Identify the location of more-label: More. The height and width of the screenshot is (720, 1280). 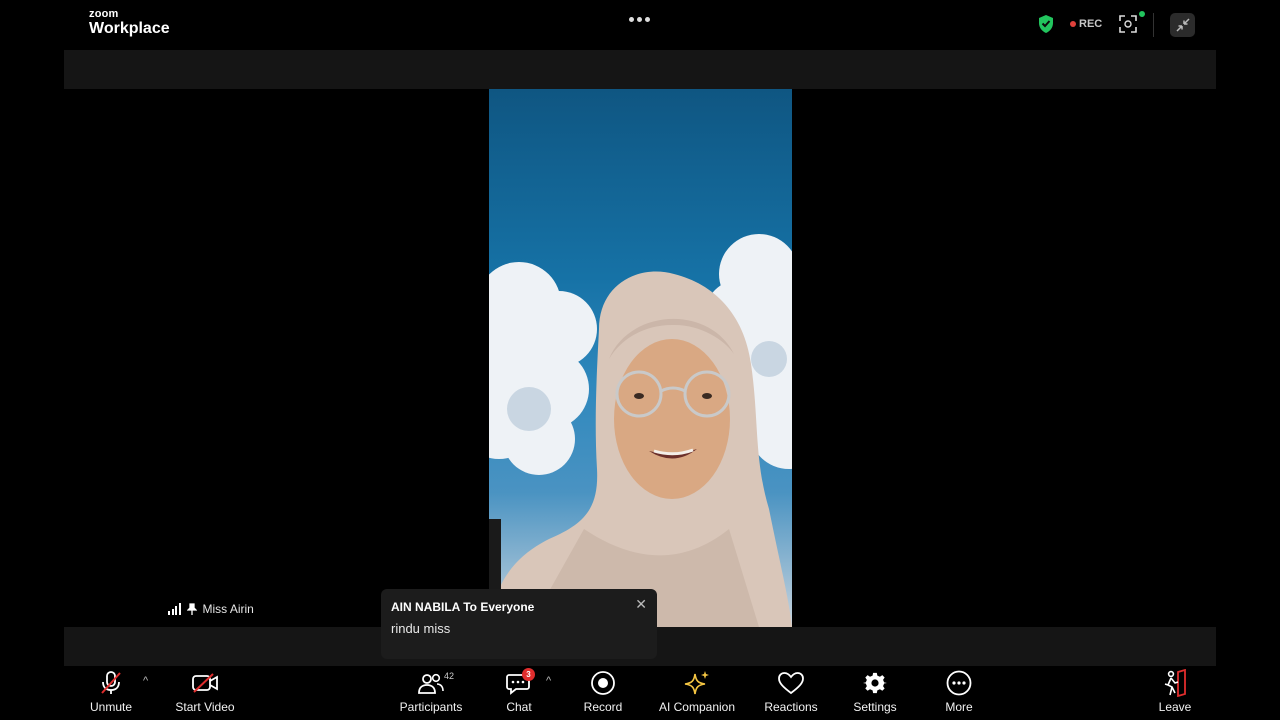
(959, 707).